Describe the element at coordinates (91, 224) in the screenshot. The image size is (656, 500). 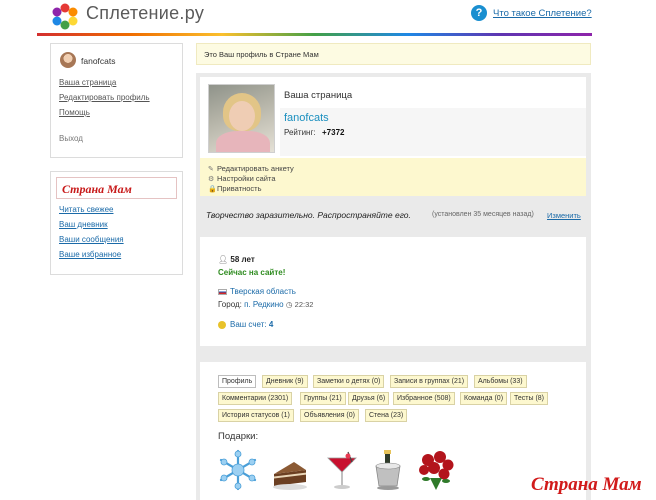
I see `my-diary-link: Ваш дневник` at that location.